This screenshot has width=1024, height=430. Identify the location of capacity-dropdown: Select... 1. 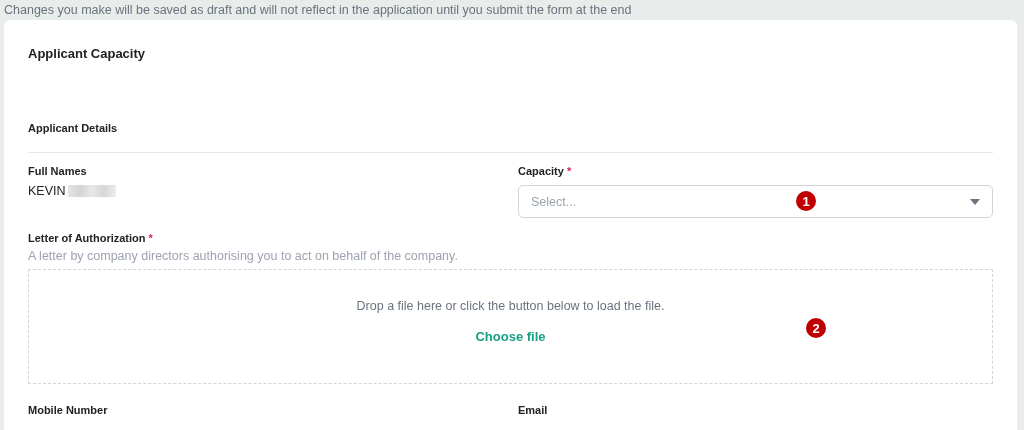
(755, 201).